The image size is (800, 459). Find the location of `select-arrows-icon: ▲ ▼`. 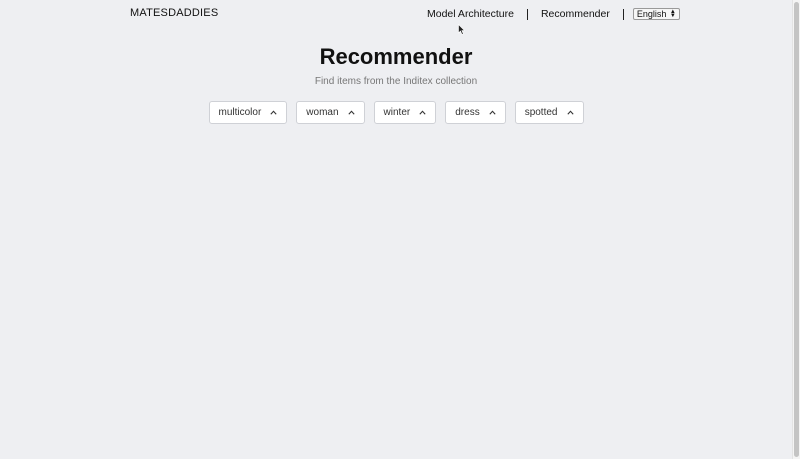

select-arrows-icon: ▲ ▼ is located at coordinates (672, 14).